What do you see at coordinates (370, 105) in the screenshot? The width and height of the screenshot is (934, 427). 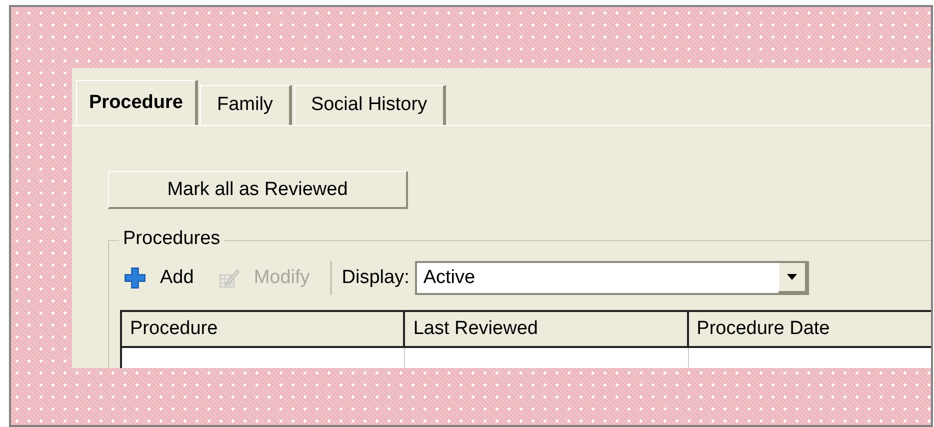 I see `tab: Social History` at bounding box center [370, 105].